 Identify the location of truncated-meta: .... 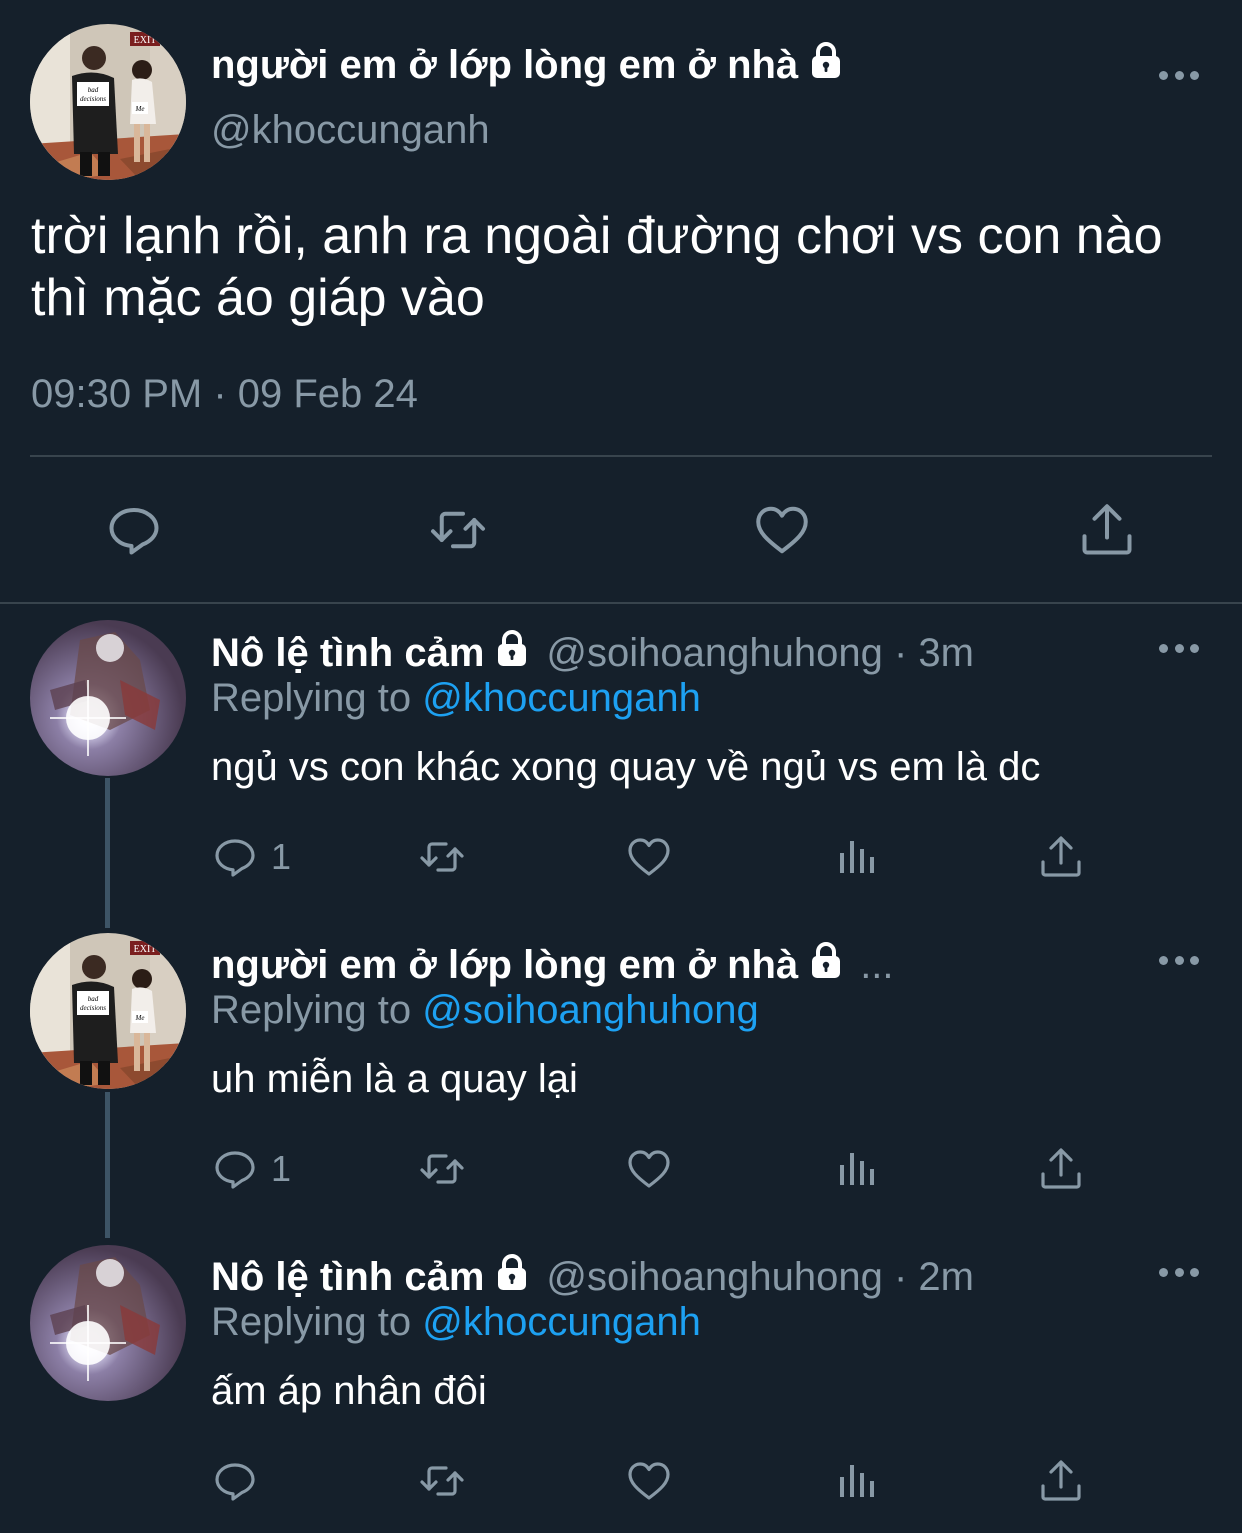
(877, 964).